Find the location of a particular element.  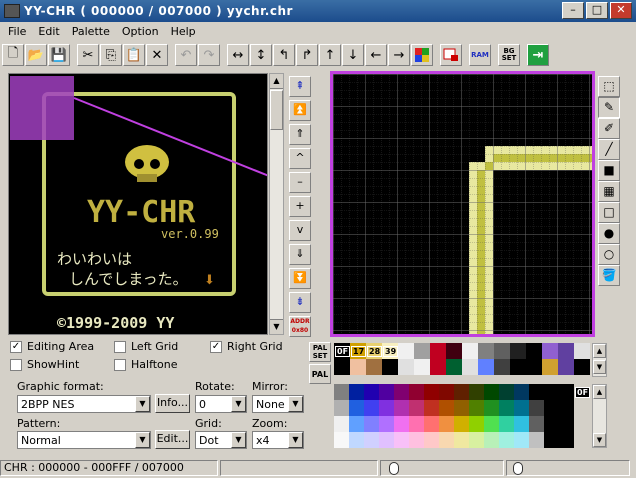

shift-up-button: ↑ is located at coordinates (330, 55).